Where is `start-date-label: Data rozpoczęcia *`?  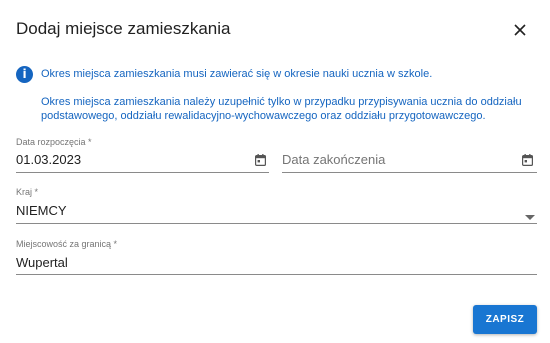 start-date-label: Data rozpoczęcia * is located at coordinates (54, 142).